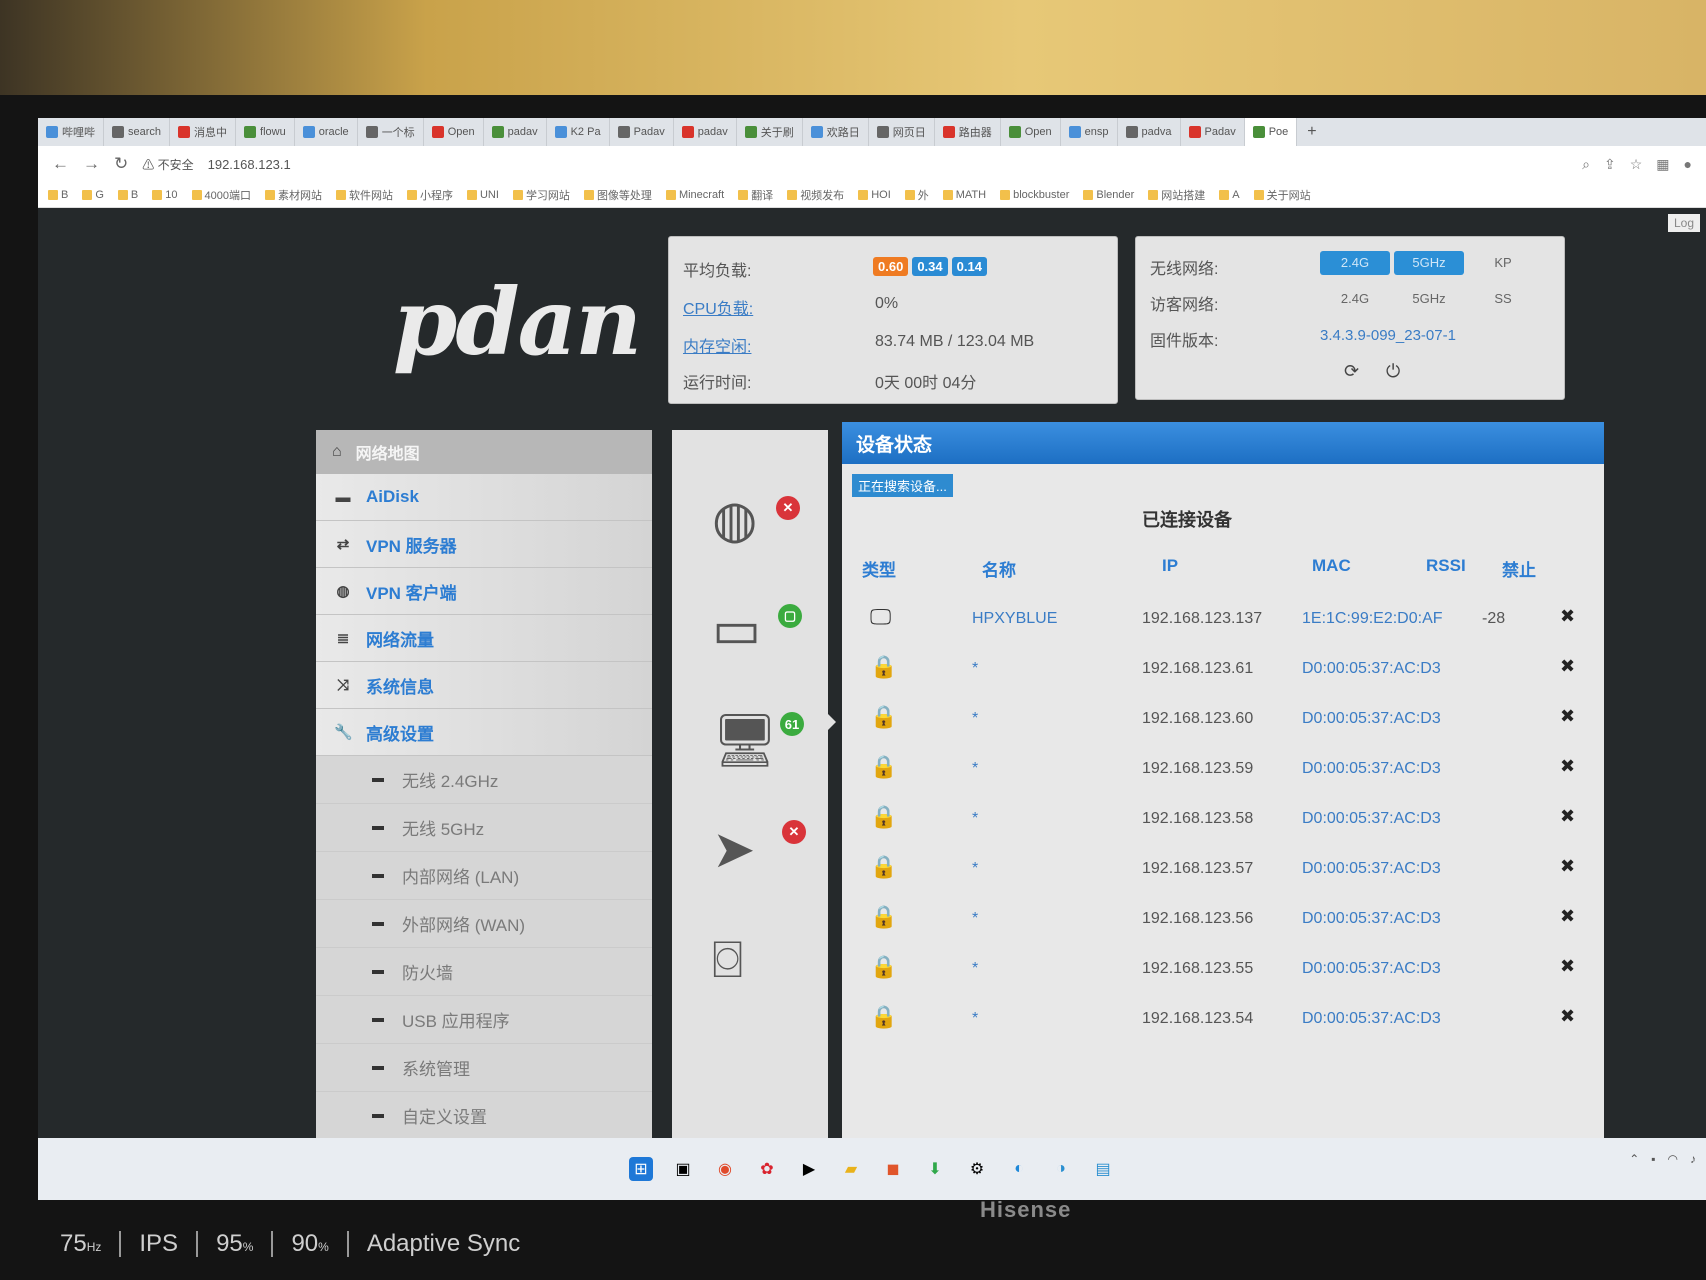 The height and width of the screenshot is (1280, 1706). Describe the element at coordinates (221, 195) in the screenshot. I see `bookmark-item: 4000端口` at that location.